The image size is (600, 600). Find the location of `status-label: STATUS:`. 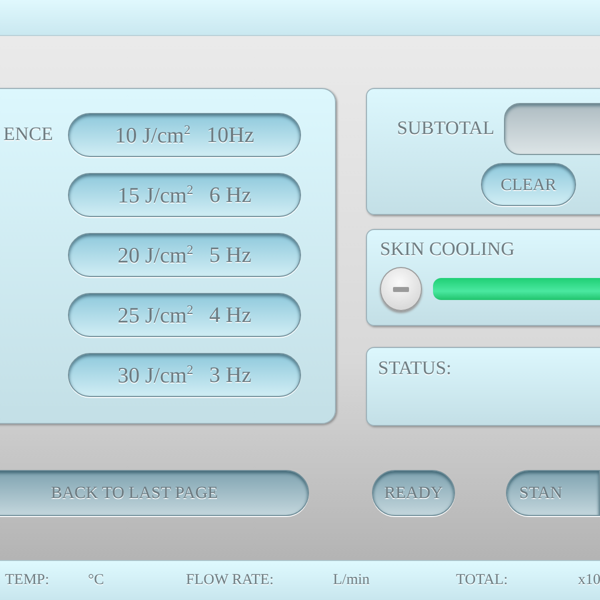

status-label: STATUS: is located at coordinates (415, 368).